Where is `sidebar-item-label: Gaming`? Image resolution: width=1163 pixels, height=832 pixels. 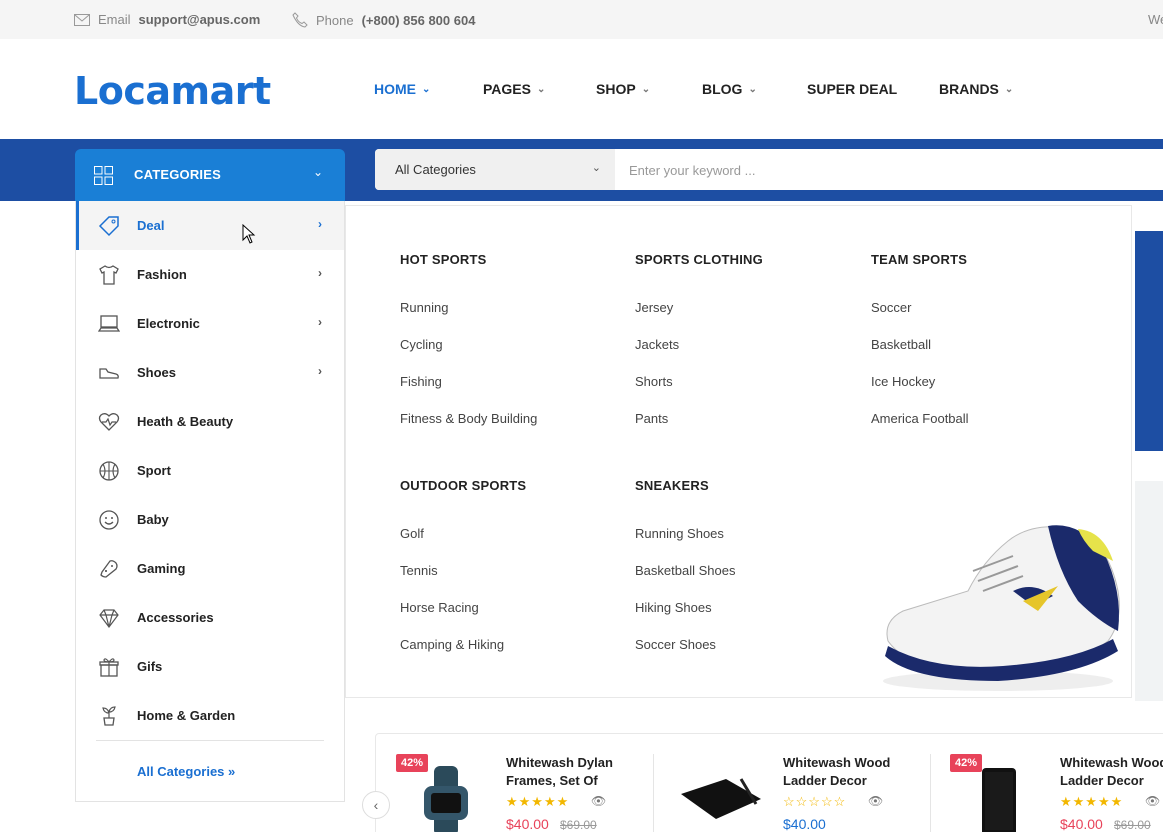 sidebar-item-label: Gaming is located at coordinates (161, 568).